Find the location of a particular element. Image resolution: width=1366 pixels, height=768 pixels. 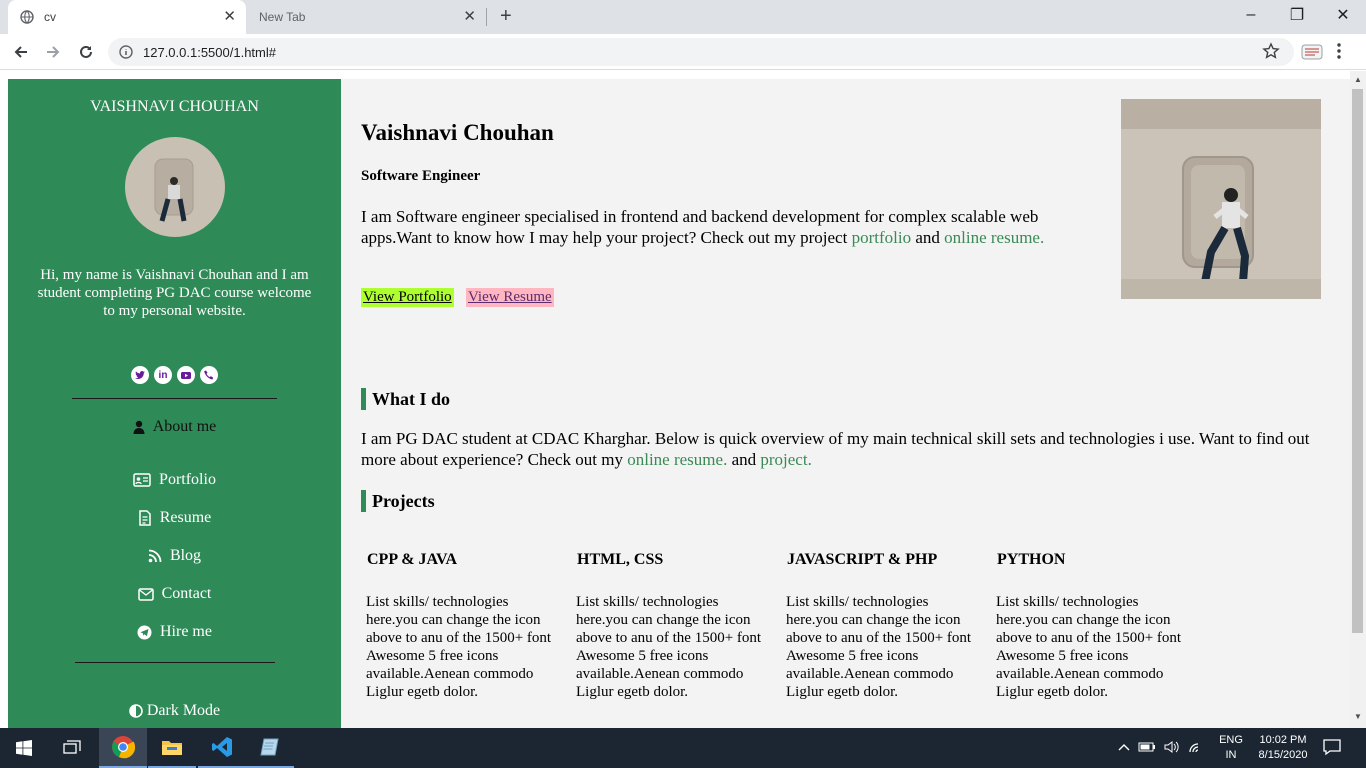

sidebar-divider is located at coordinates (174, 398).